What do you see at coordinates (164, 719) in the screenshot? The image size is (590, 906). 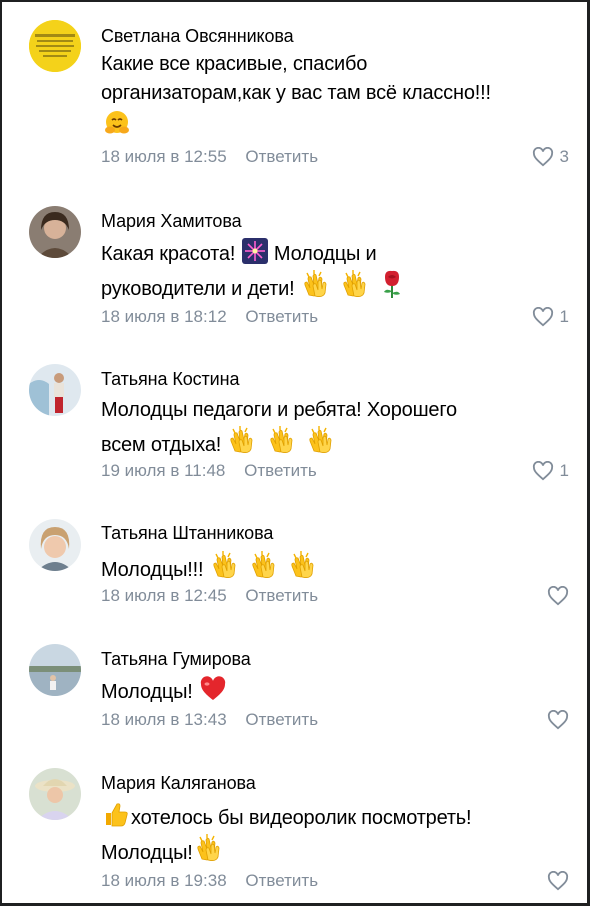 I see `comment-date: 18 июля в 13:43` at bounding box center [164, 719].